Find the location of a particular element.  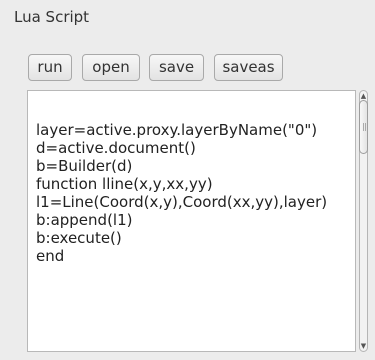

saveas-button: saveas is located at coordinates (248, 67).